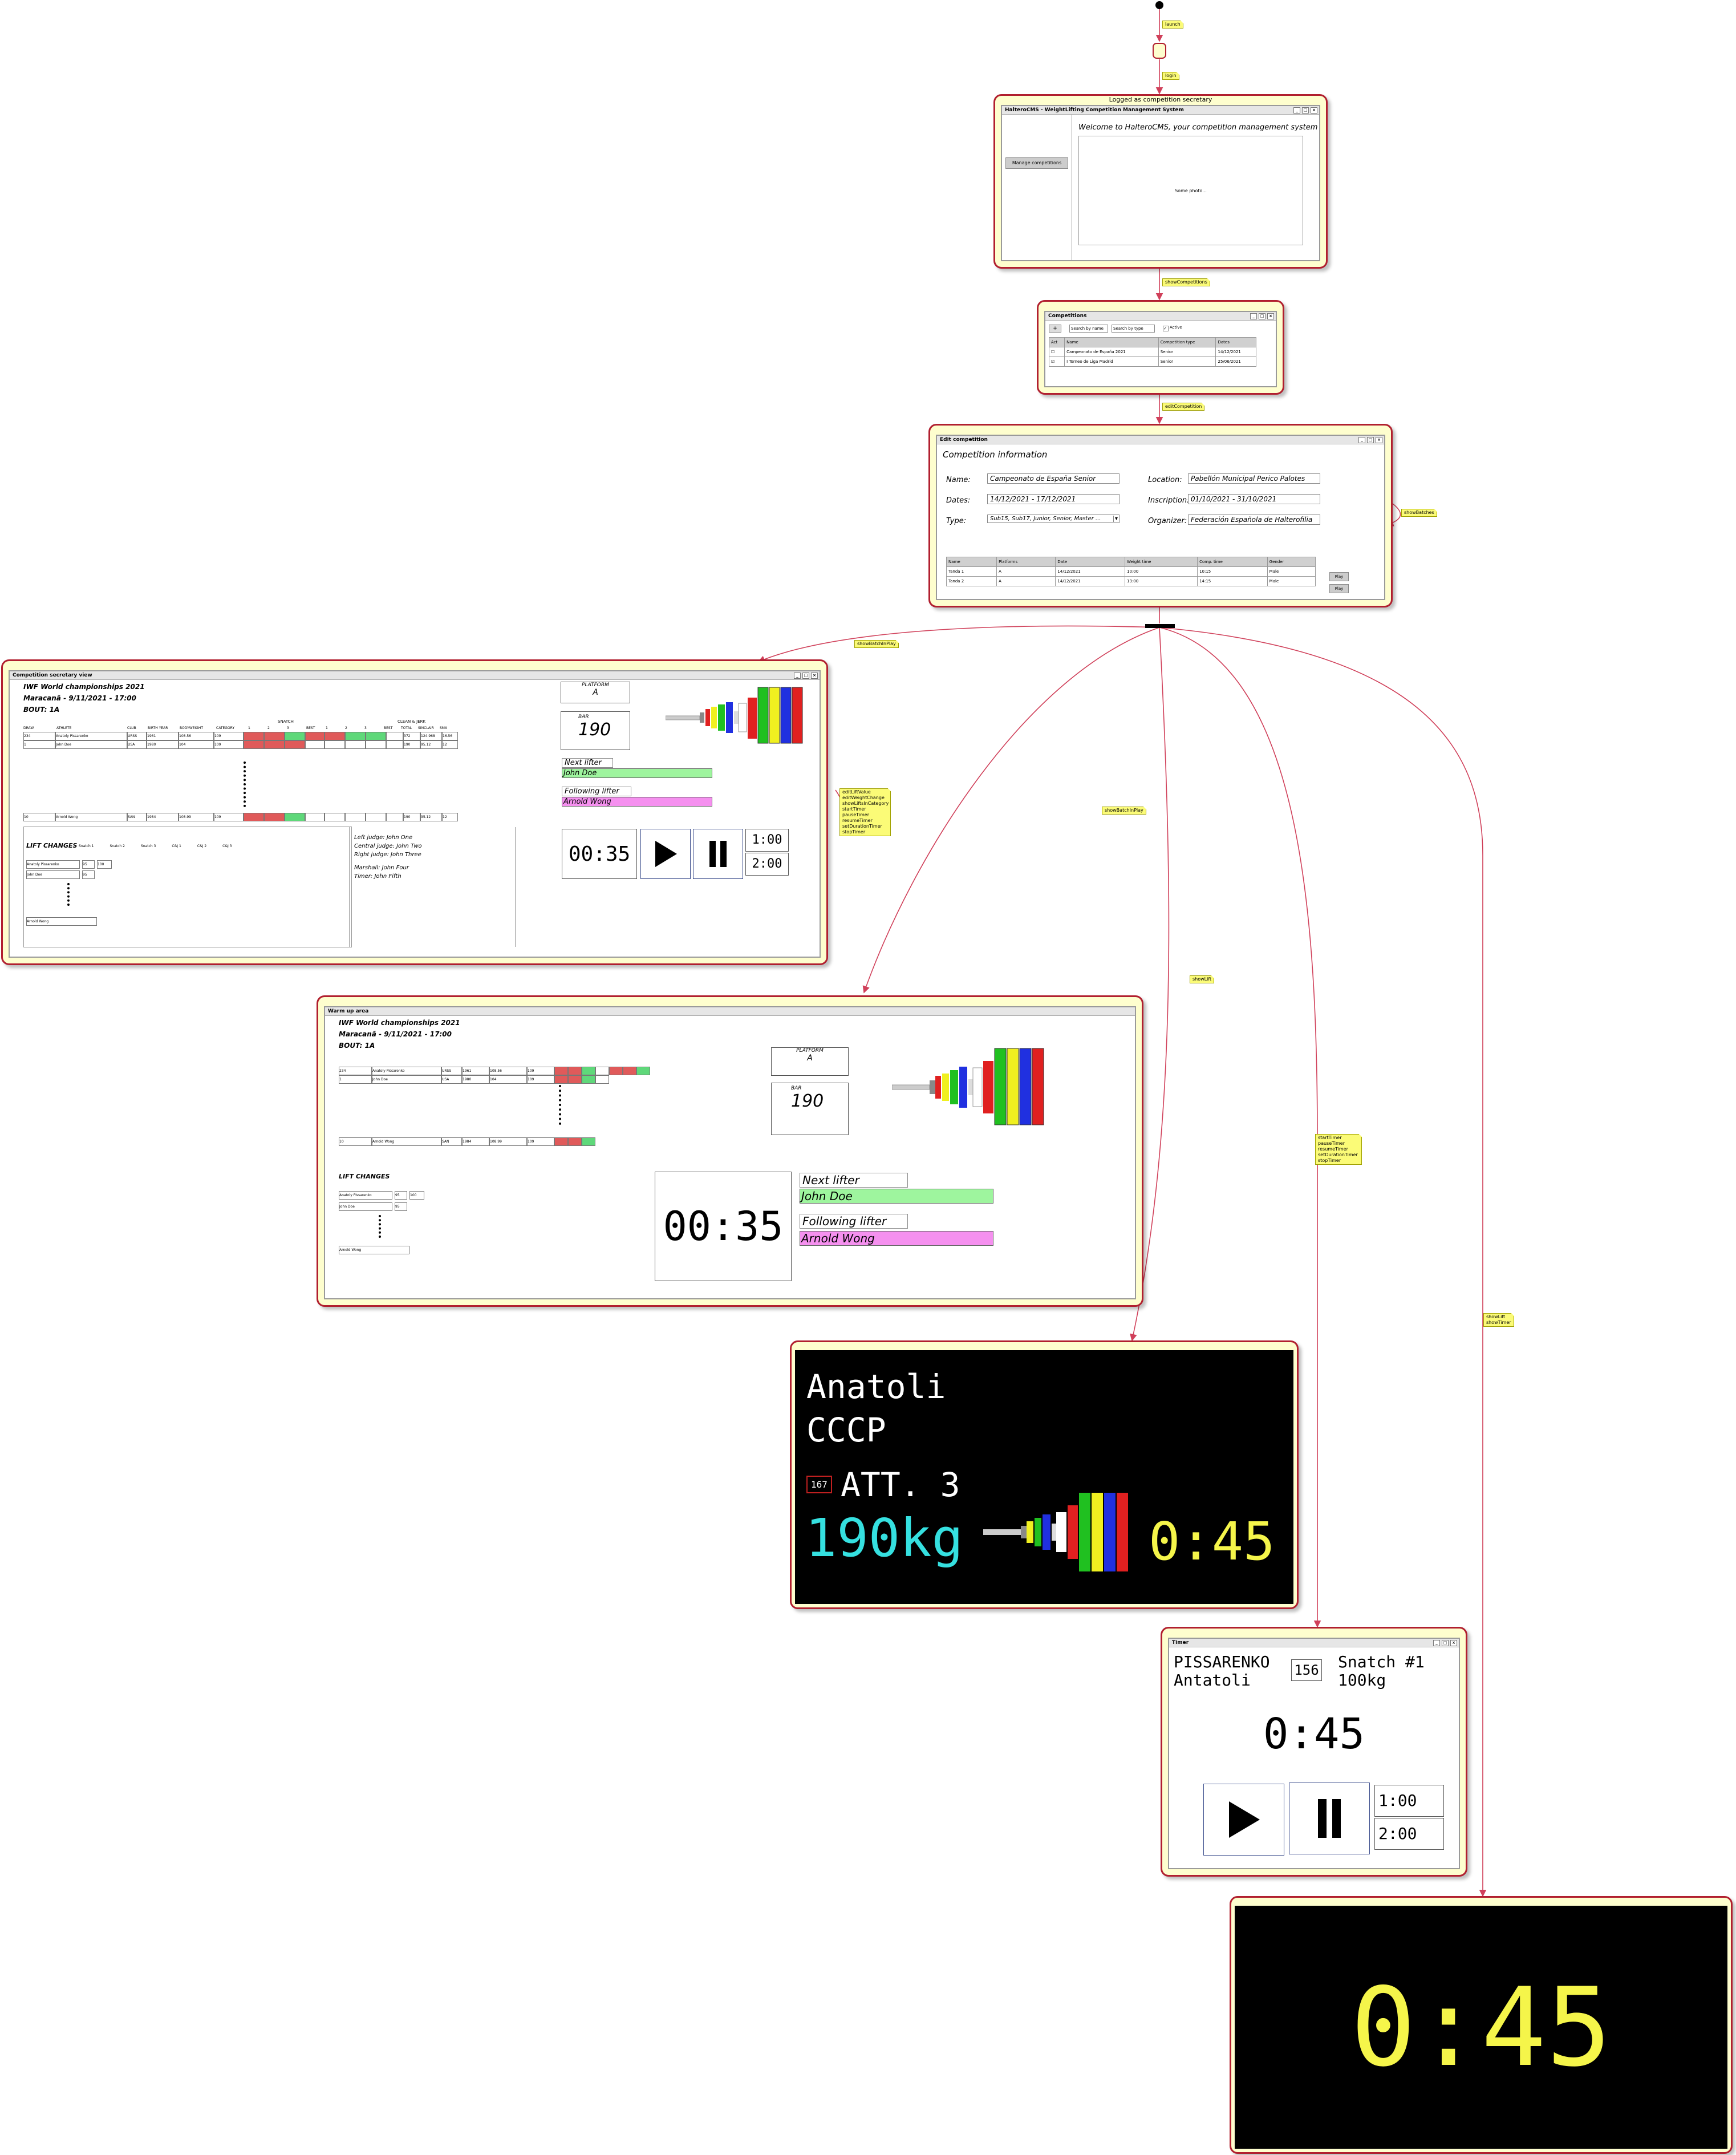 This screenshot has width=1736, height=2155. I want to click on table-row: ☑ I Torneo de Liga Madrid Senior 25/06/2021, so click(1152, 362).